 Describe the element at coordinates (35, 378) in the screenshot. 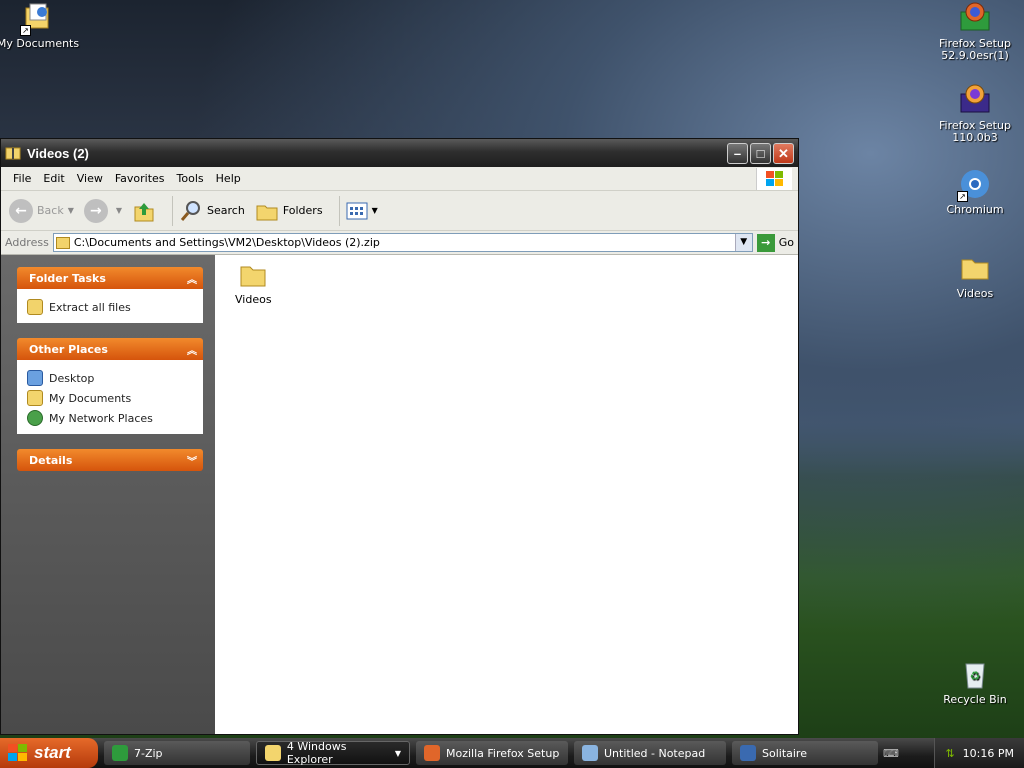

I see `desktop-icon` at that location.